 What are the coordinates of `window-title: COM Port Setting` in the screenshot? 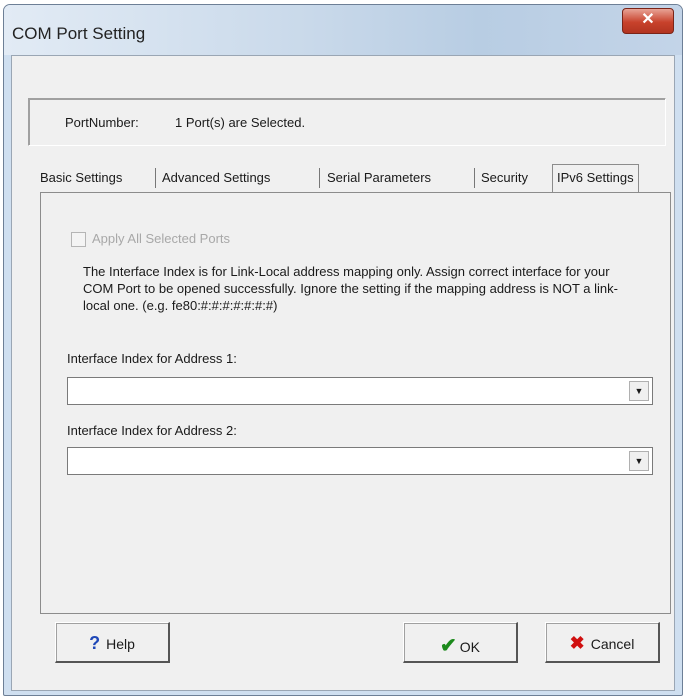 It's located at (79, 33).